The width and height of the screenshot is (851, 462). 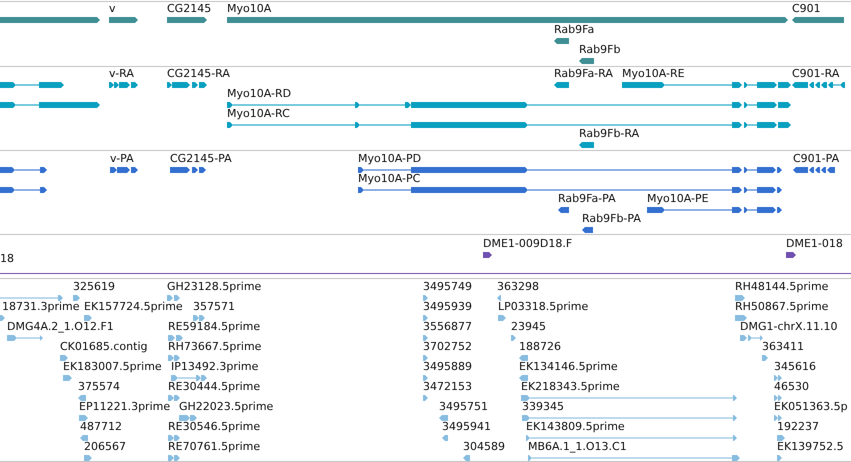 What do you see at coordinates (112, 366) in the screenshot?
I see `feature-label: EK183007.5prime` at bounding box center [112, 366].